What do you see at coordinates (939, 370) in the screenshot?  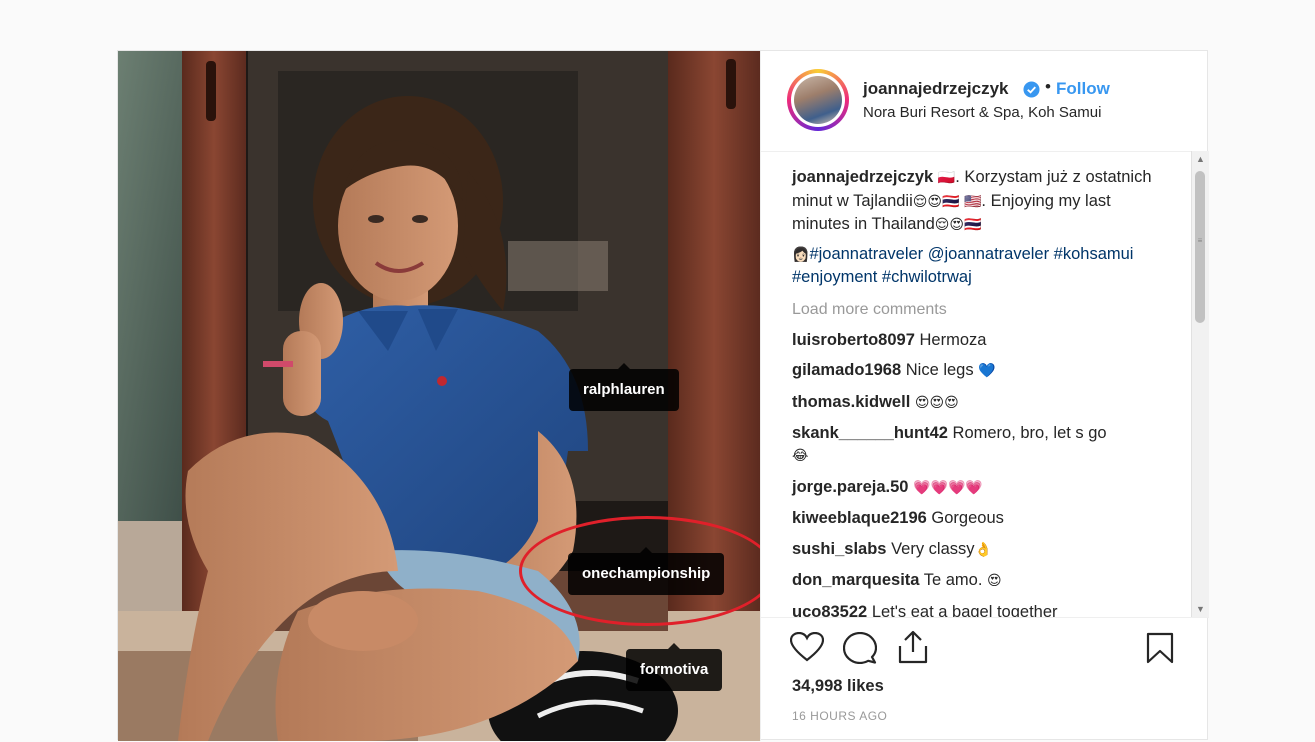 I see `comment-text: Nice legs` at bounding box center [939, 370].